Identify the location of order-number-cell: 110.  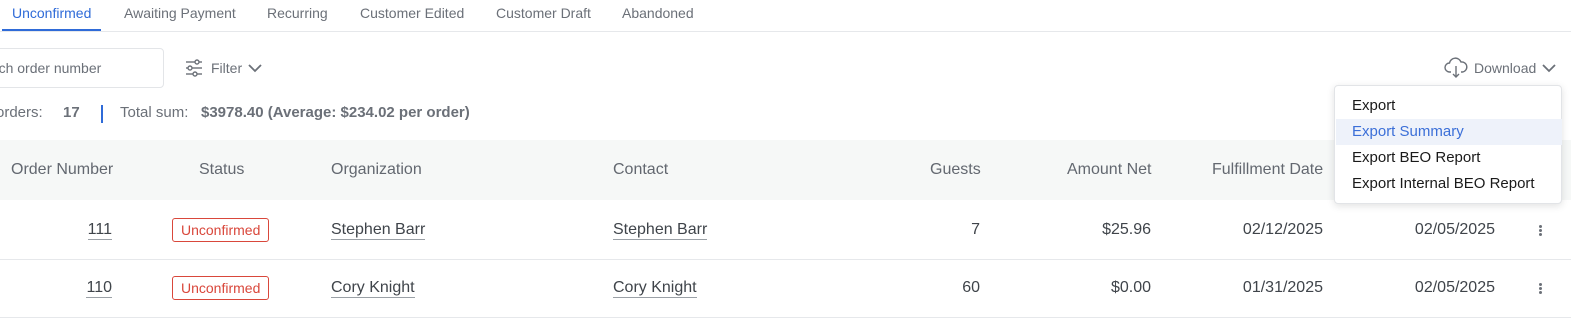
(99, 288).